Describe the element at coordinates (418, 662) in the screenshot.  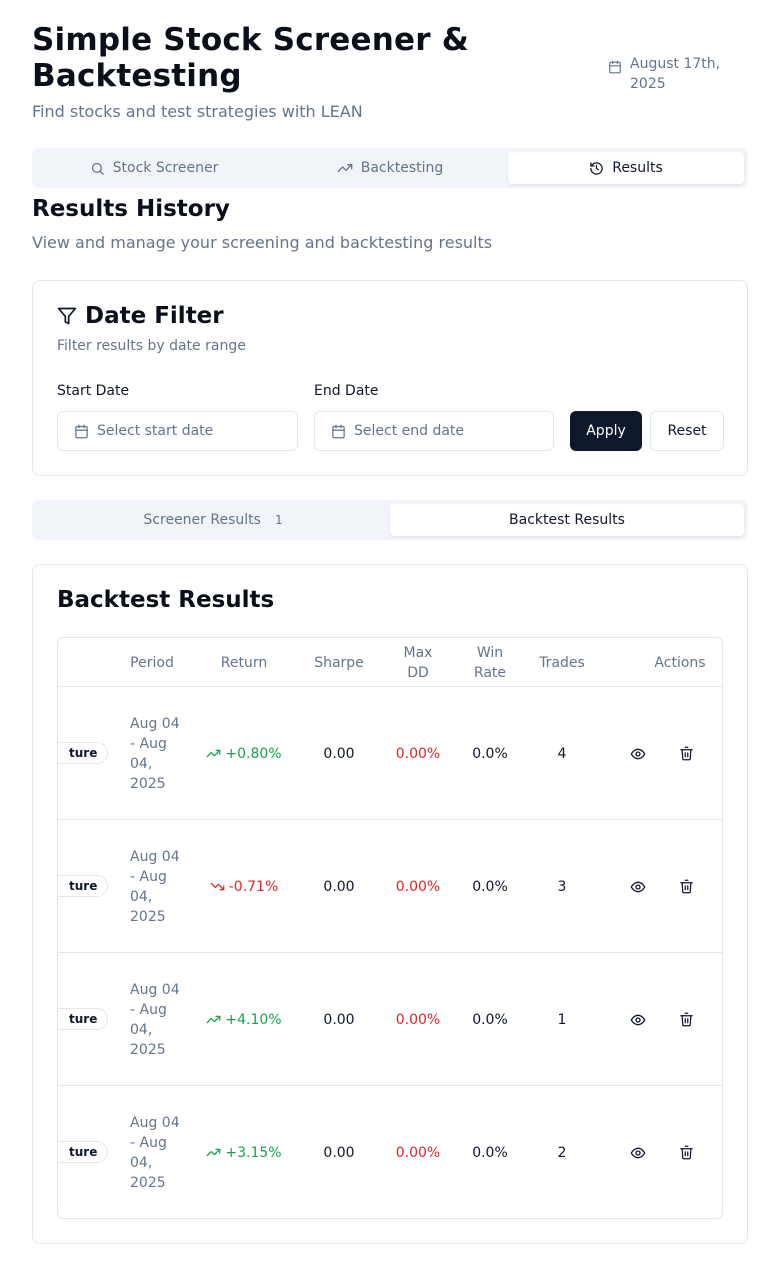
I see `column-header-max-dd: Max DD` at that location.